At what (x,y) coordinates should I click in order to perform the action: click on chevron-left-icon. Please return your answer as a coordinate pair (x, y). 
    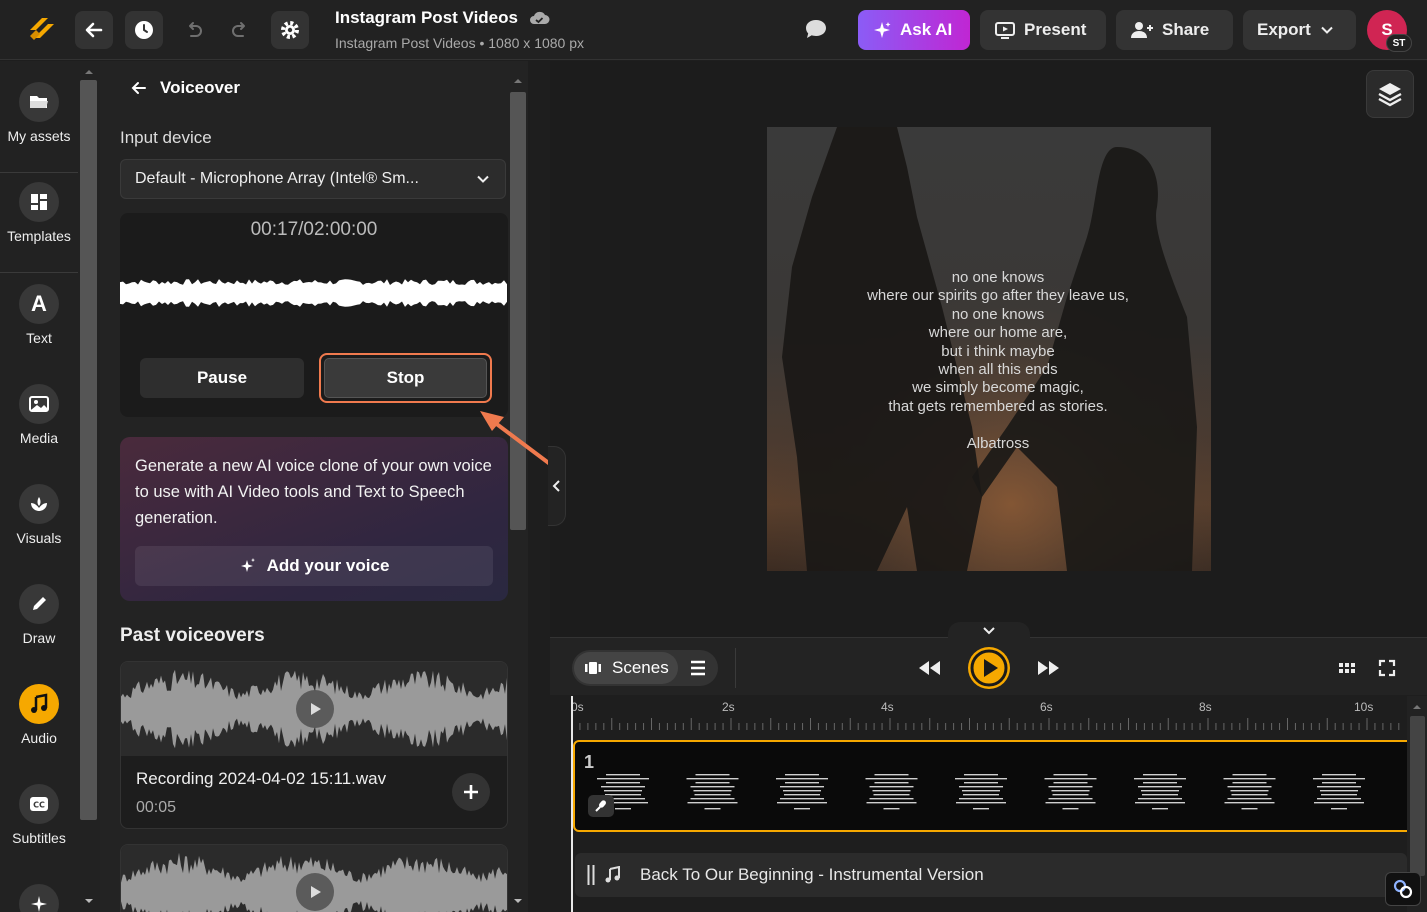
    Looking at the image, I should click on (556, 486).